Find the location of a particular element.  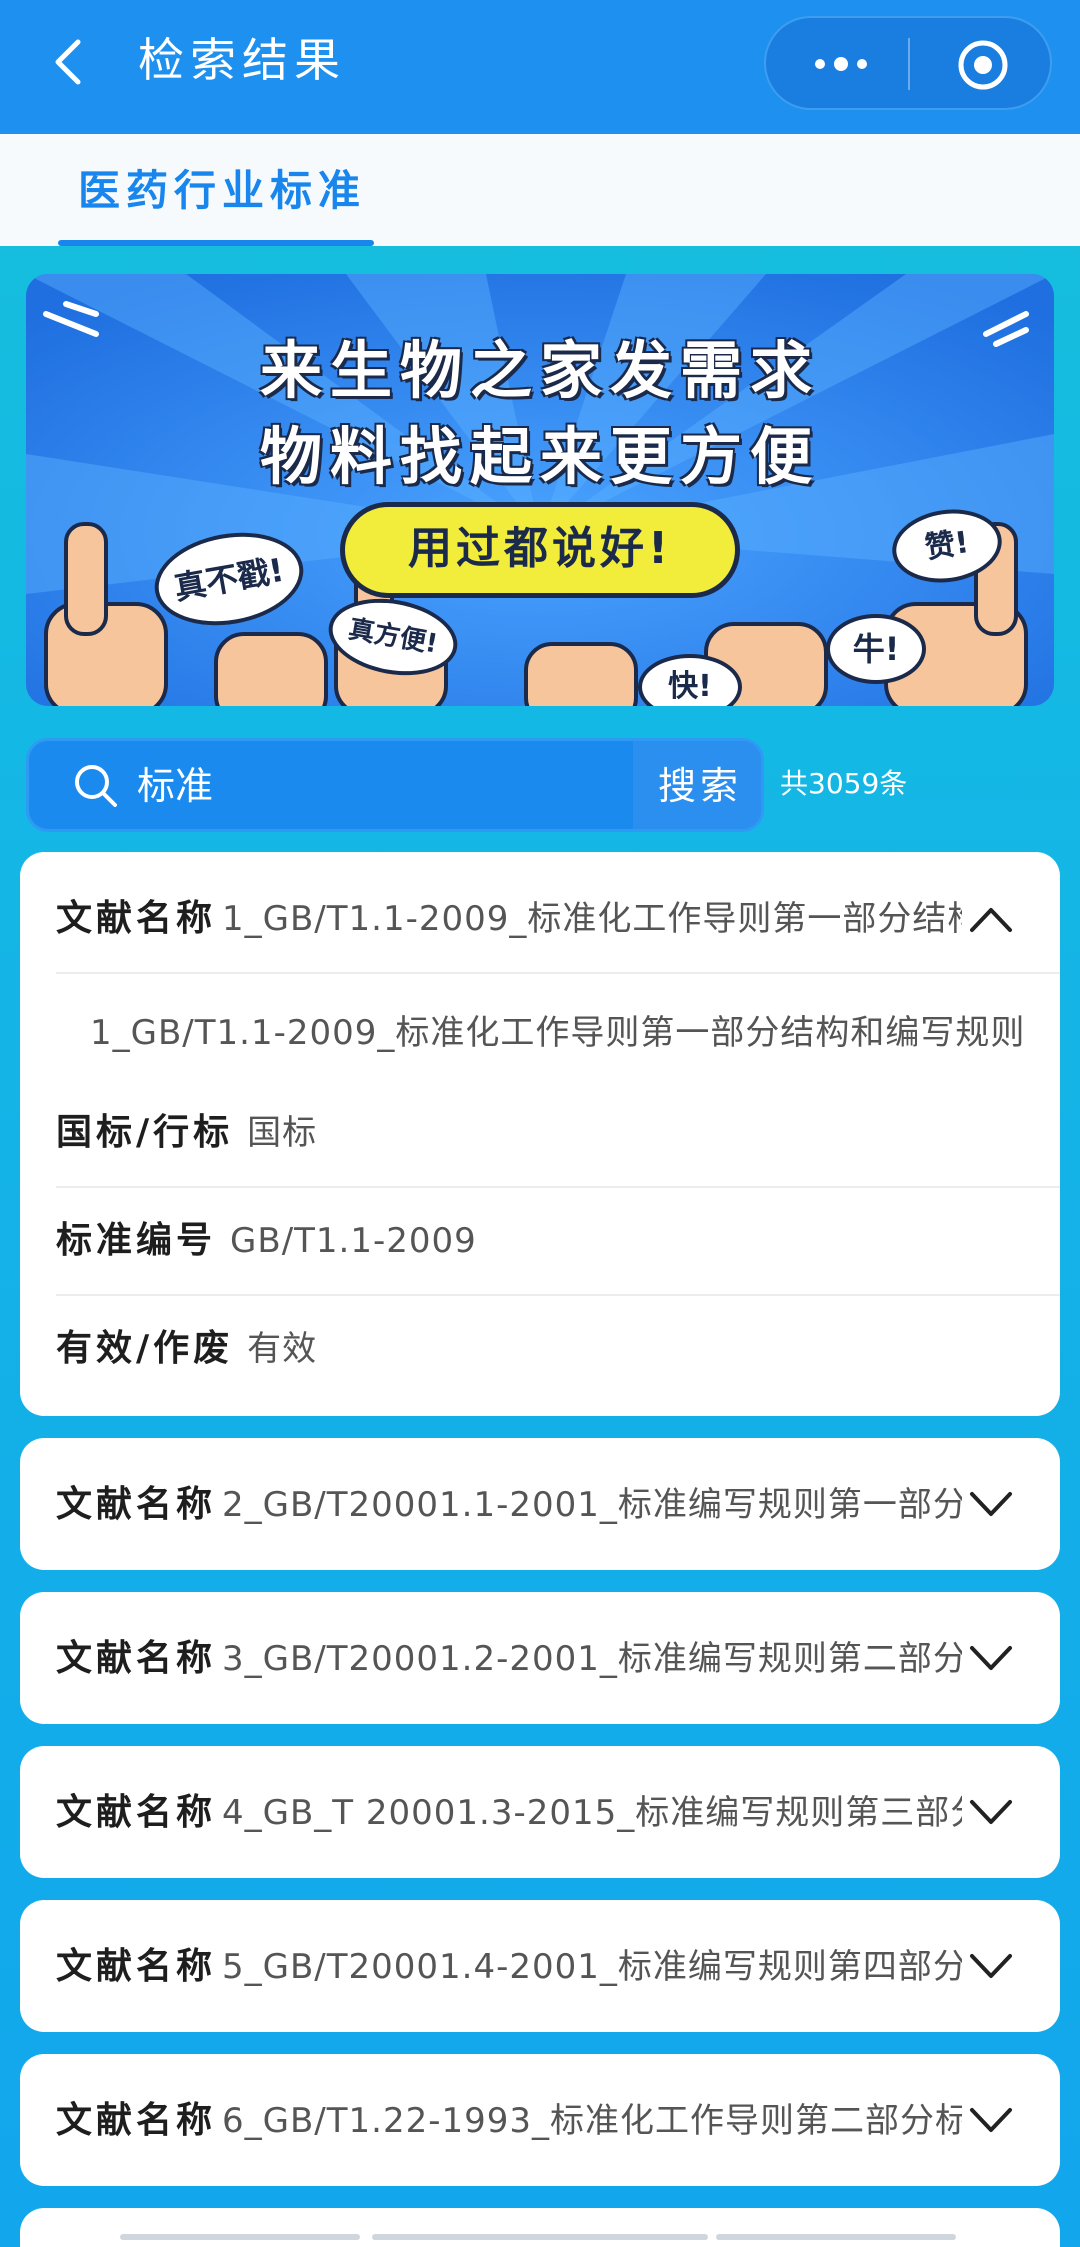

result-card-header: 文献名称 5_GB/T20001.4-2001_标准编写规则第四部分 is located at coordinates (540, 1966).